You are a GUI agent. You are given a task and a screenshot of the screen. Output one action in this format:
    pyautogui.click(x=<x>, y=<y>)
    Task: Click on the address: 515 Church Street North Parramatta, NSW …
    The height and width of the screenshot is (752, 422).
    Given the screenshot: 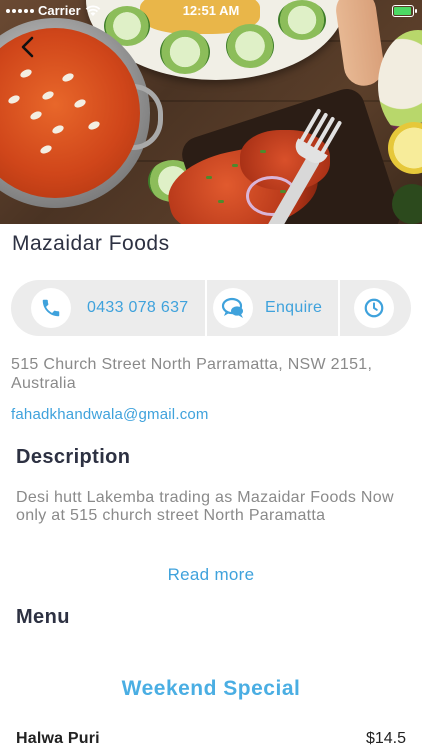 What is the action you would take?
    pyautogui.click(x=192, y=374)
    